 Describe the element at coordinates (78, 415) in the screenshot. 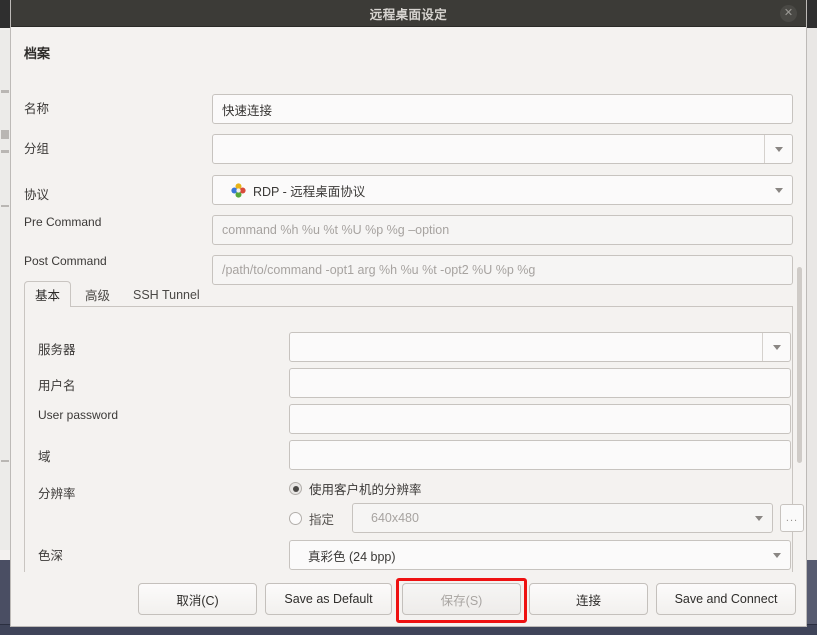

I see `label-user-password: User password` at that location.